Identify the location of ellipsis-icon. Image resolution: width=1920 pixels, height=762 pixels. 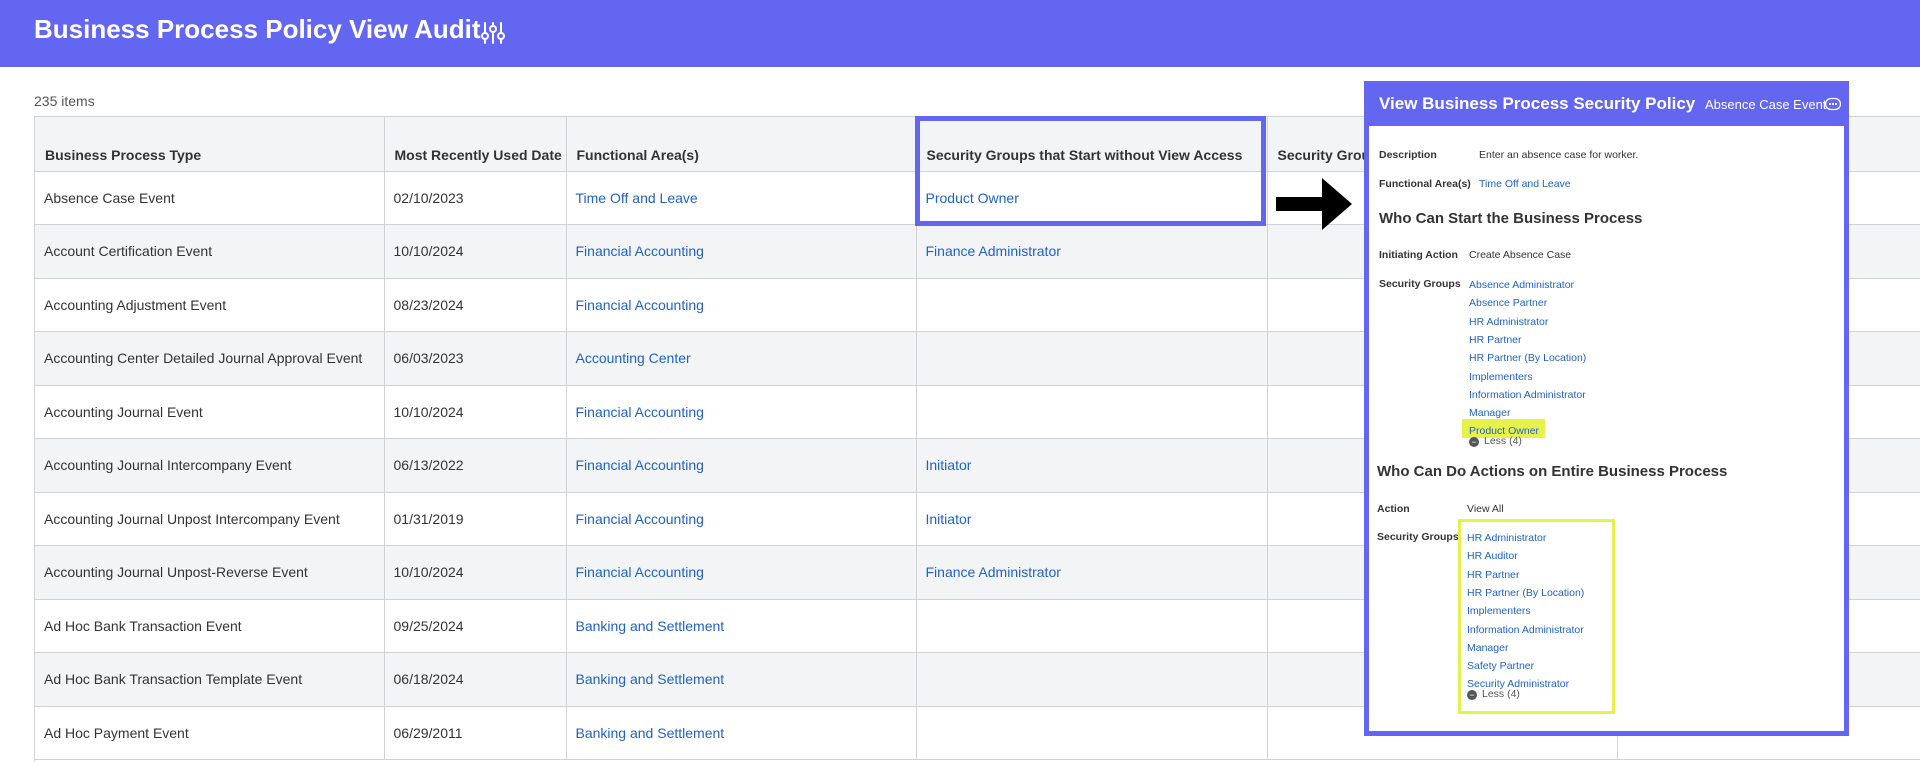
(1833, 104).